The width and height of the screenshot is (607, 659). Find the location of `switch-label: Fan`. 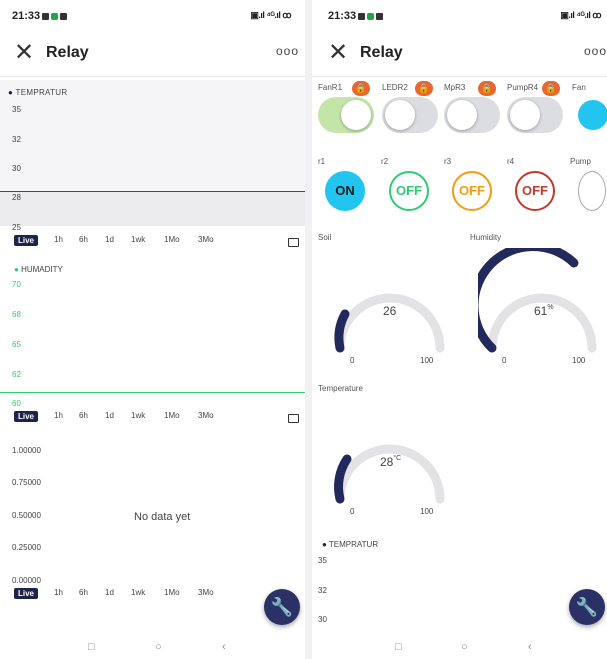

switch-label: Fan is located at coordinates (579, 87).